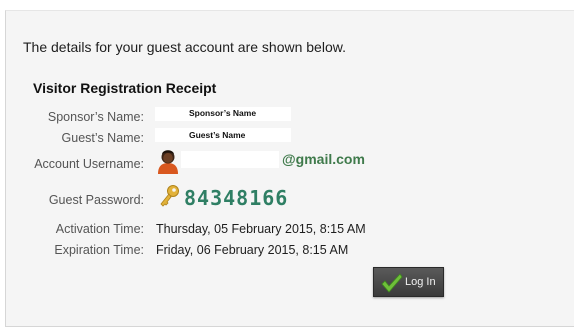 Image resolution: width=574 pixels, height=327 pixels. What do you see at coordinates (230, 159) in the screenshot?
I see `username-field` at bounding box center [230, 159].